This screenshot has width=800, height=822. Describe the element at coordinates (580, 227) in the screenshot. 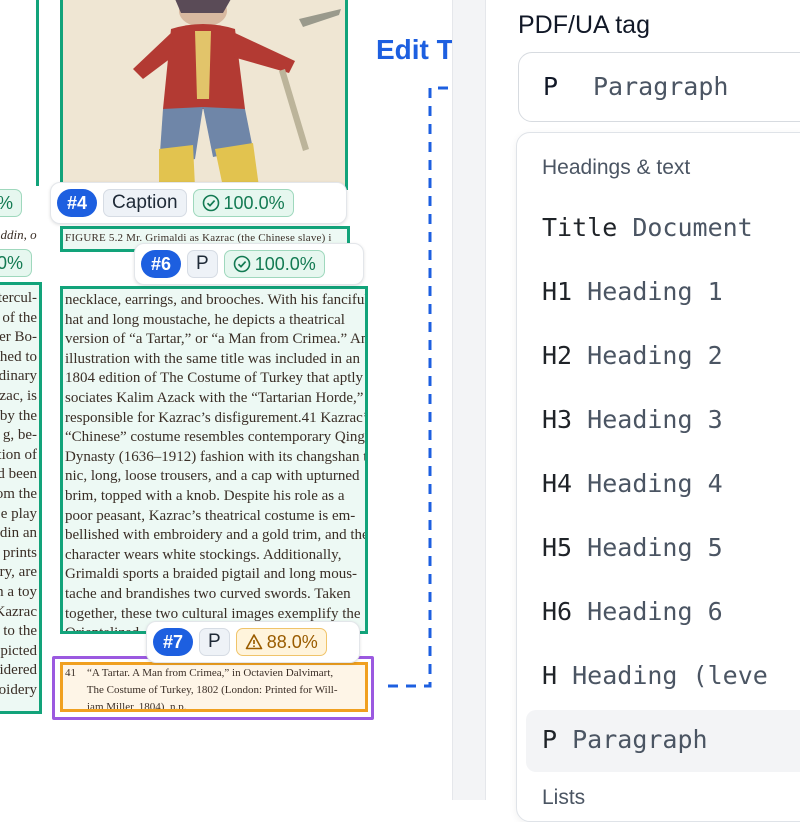

I see `tag-option-code: Title` at that location.